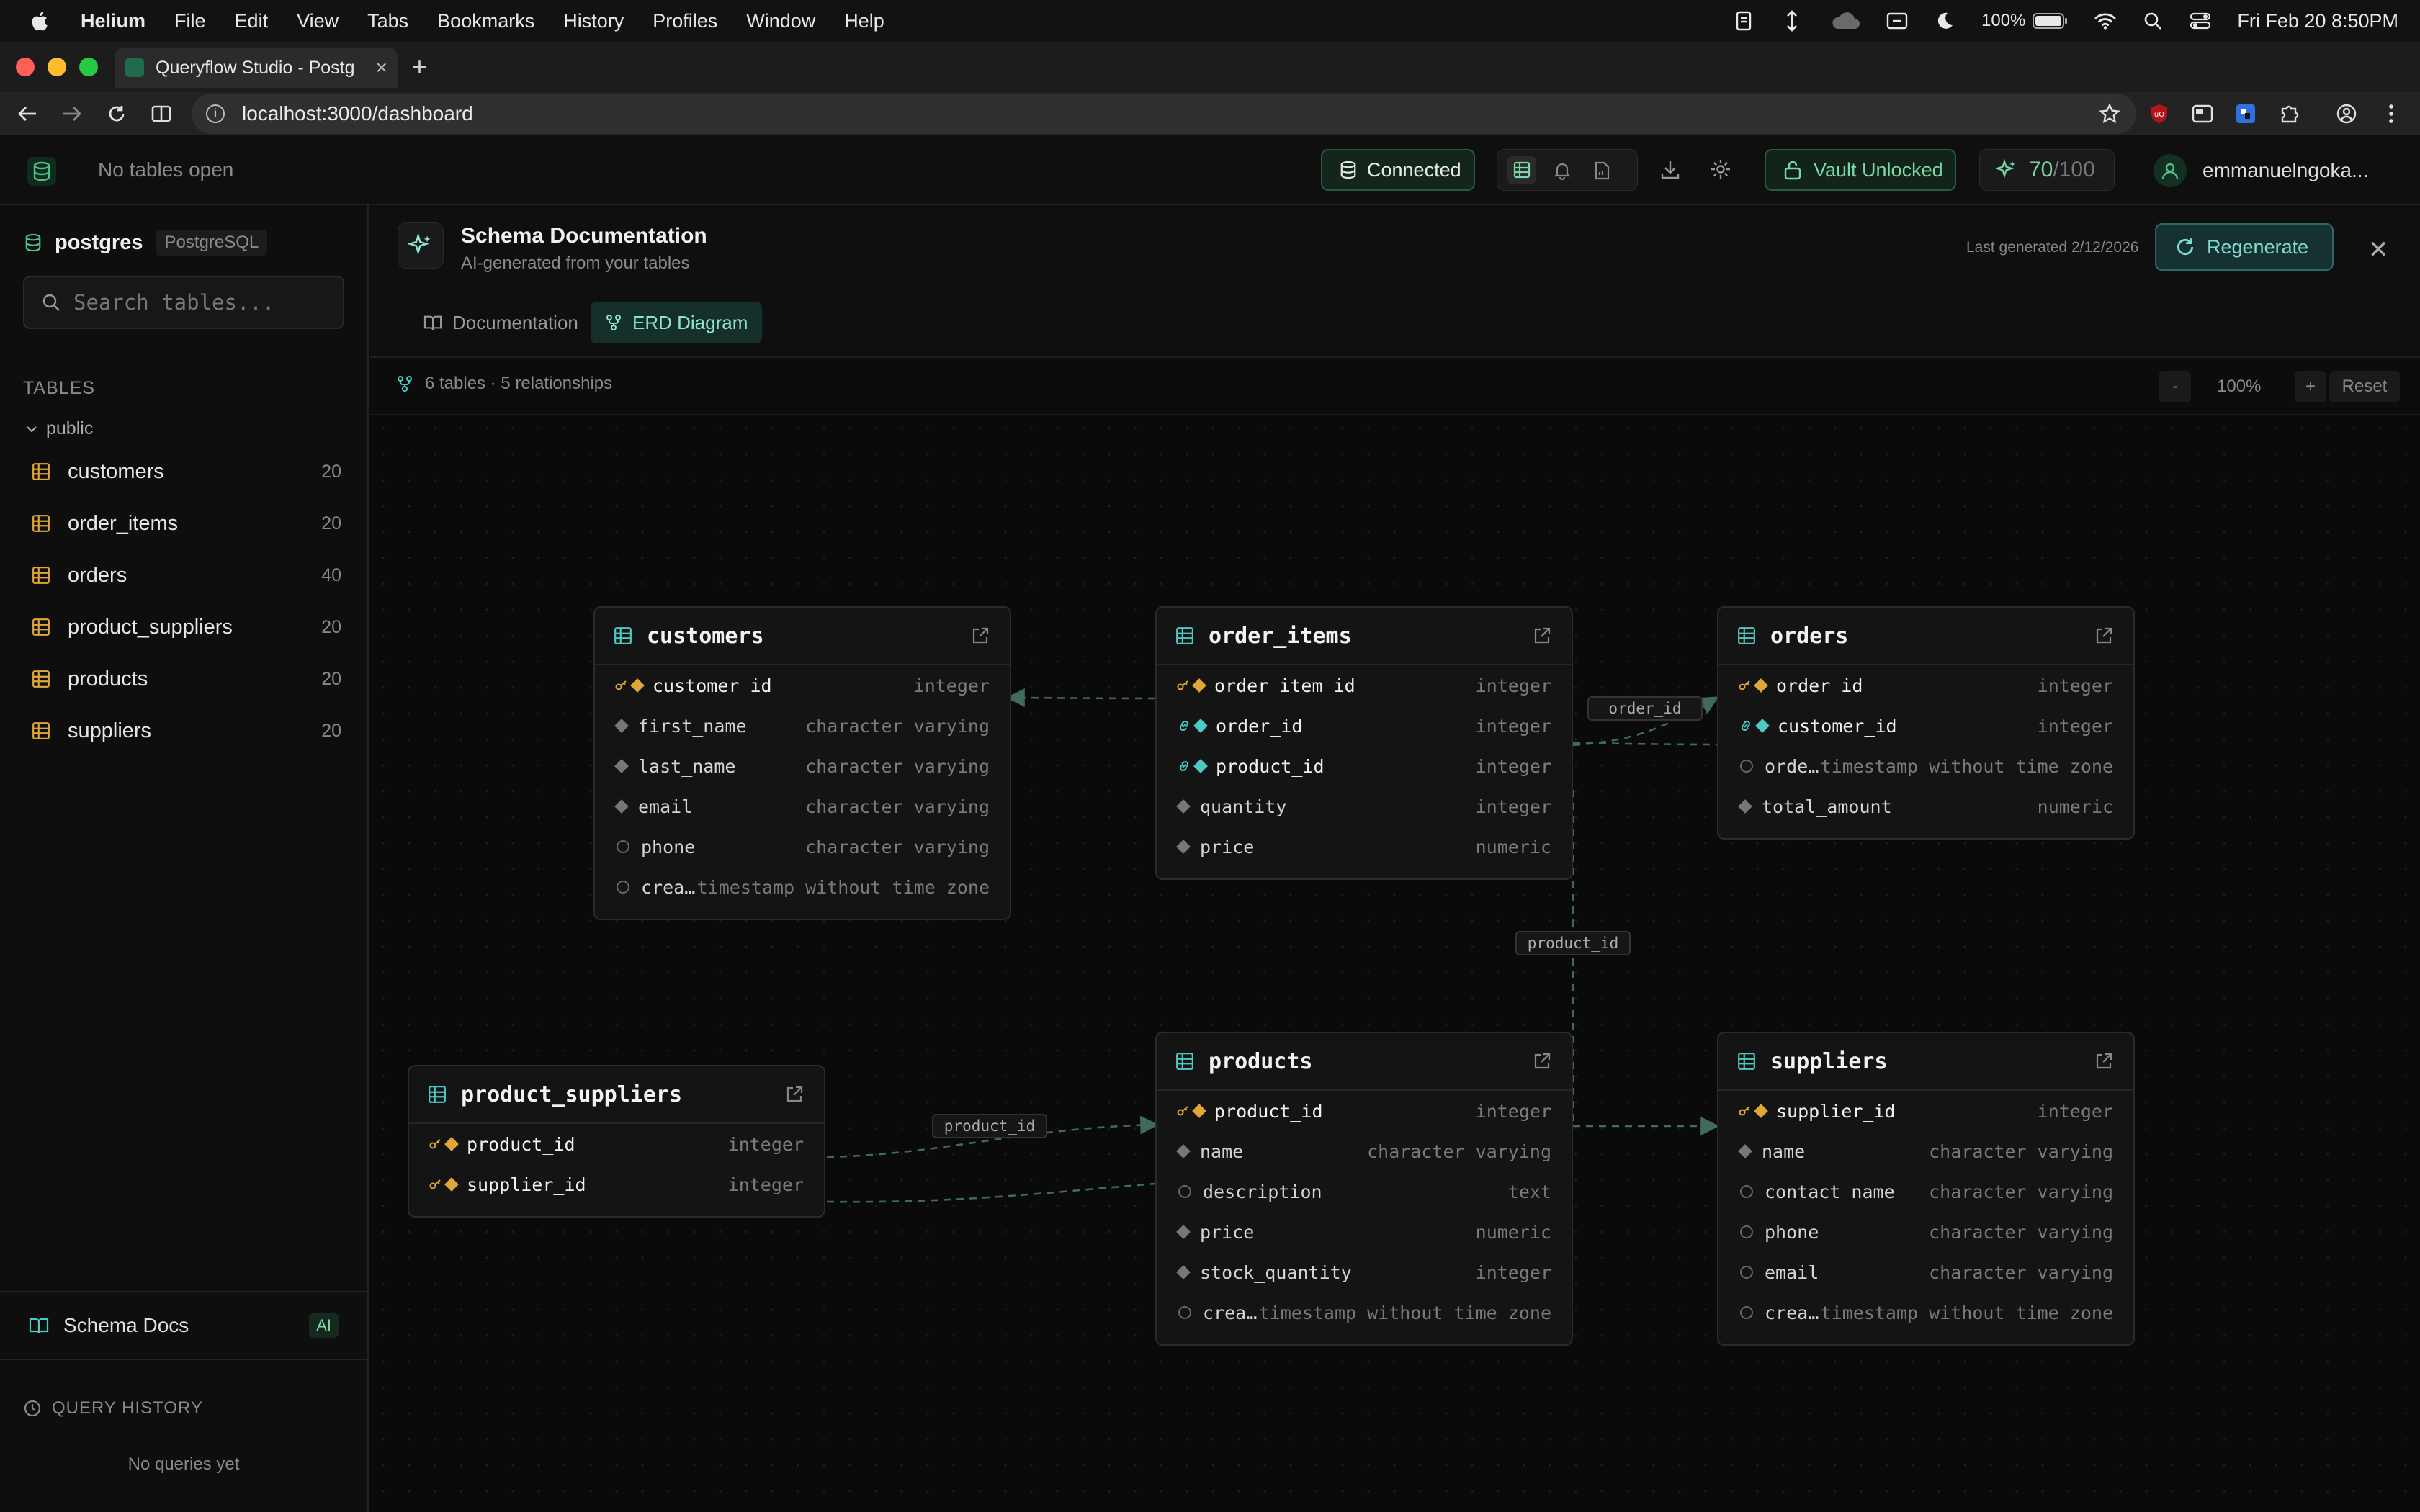  I want to click on download-icon, so click(1670, 171).